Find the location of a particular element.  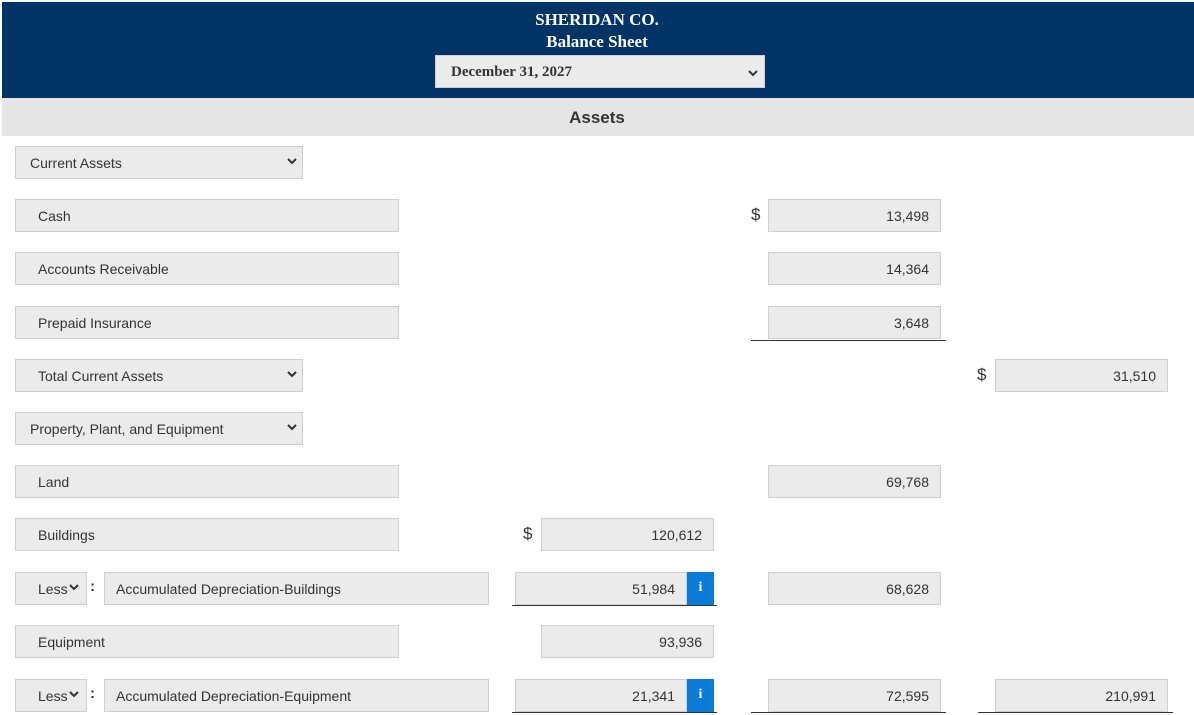

current-assets-select: Current Assets is located at coordinates (159, 162).